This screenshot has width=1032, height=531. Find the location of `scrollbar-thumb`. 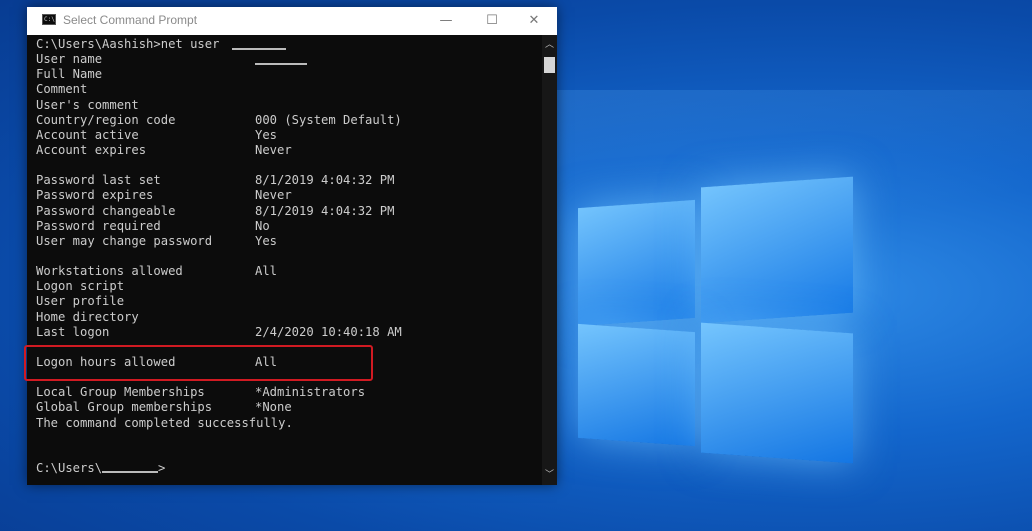

scrollbar-thumb is located at coordinates (549, 65).